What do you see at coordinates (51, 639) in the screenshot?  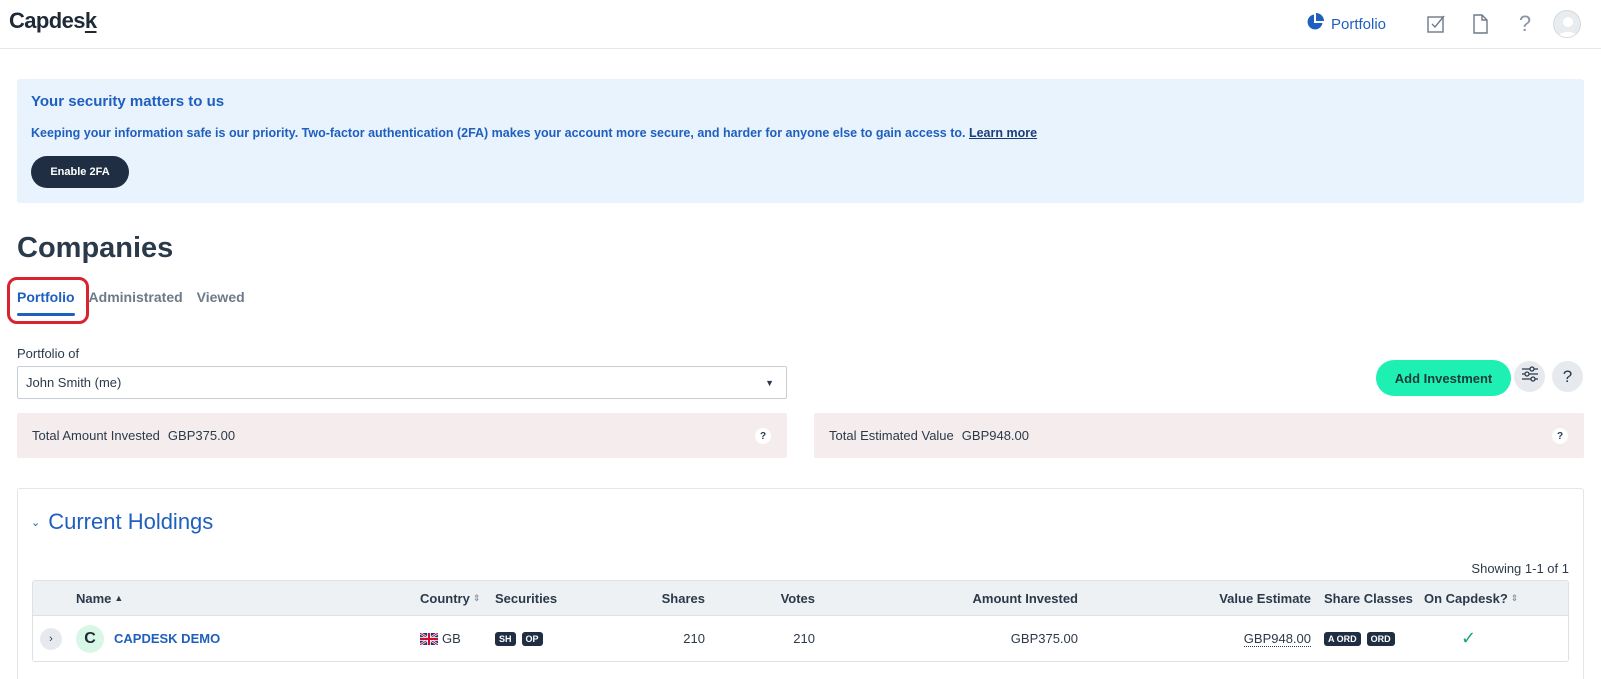 I see `row-expand-button: ›` at bounding box center [51, 639].